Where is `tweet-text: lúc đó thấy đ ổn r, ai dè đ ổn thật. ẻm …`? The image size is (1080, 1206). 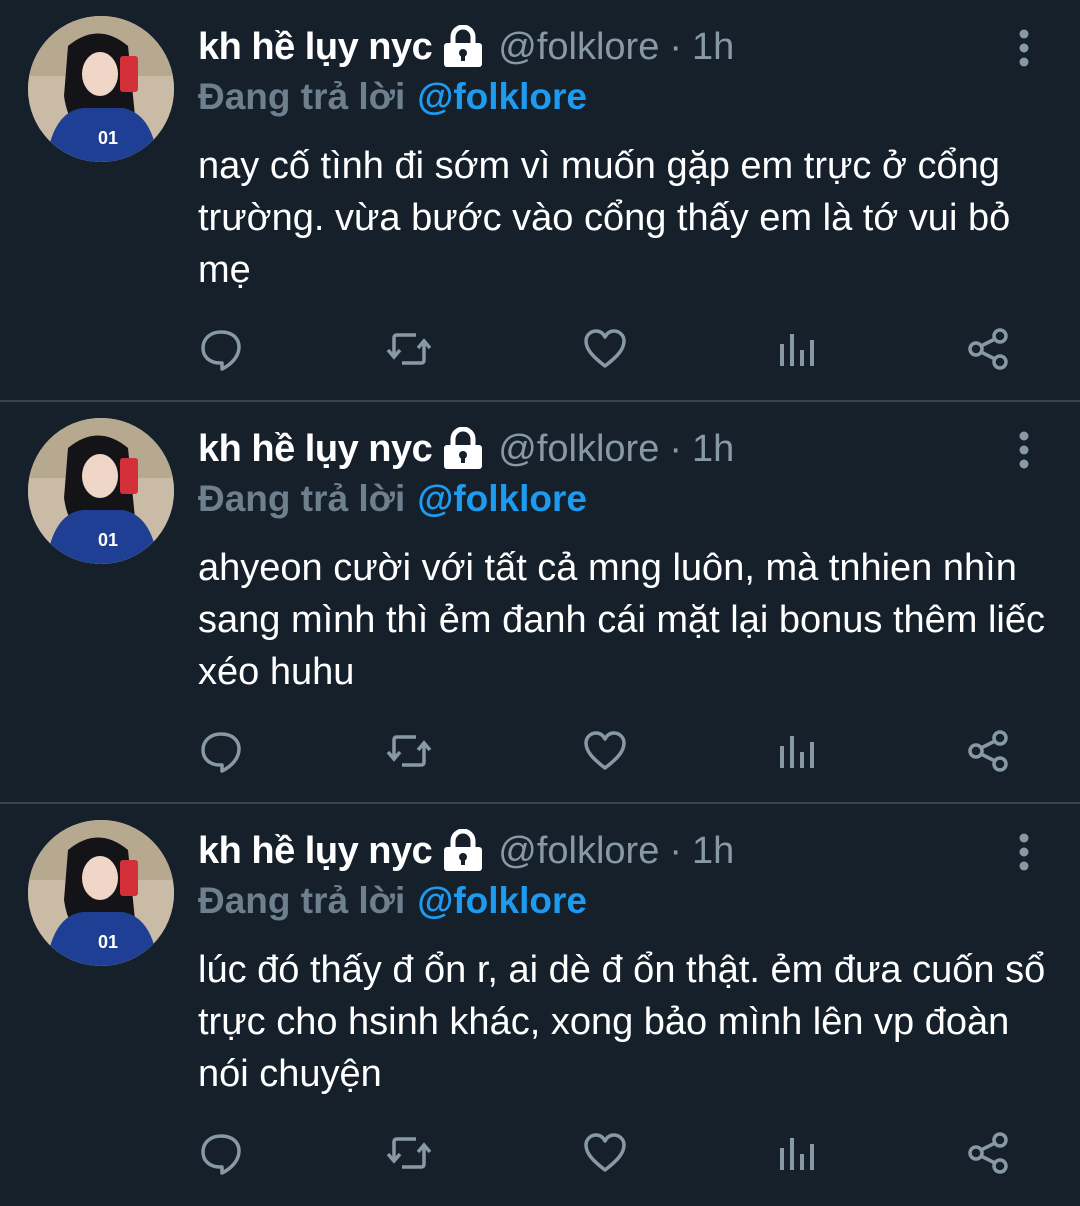 tweet-text: lúc đó thấy đ ổn r, ai dè đ ổn thật. ẻm … is located at coordinates (622, 1022).